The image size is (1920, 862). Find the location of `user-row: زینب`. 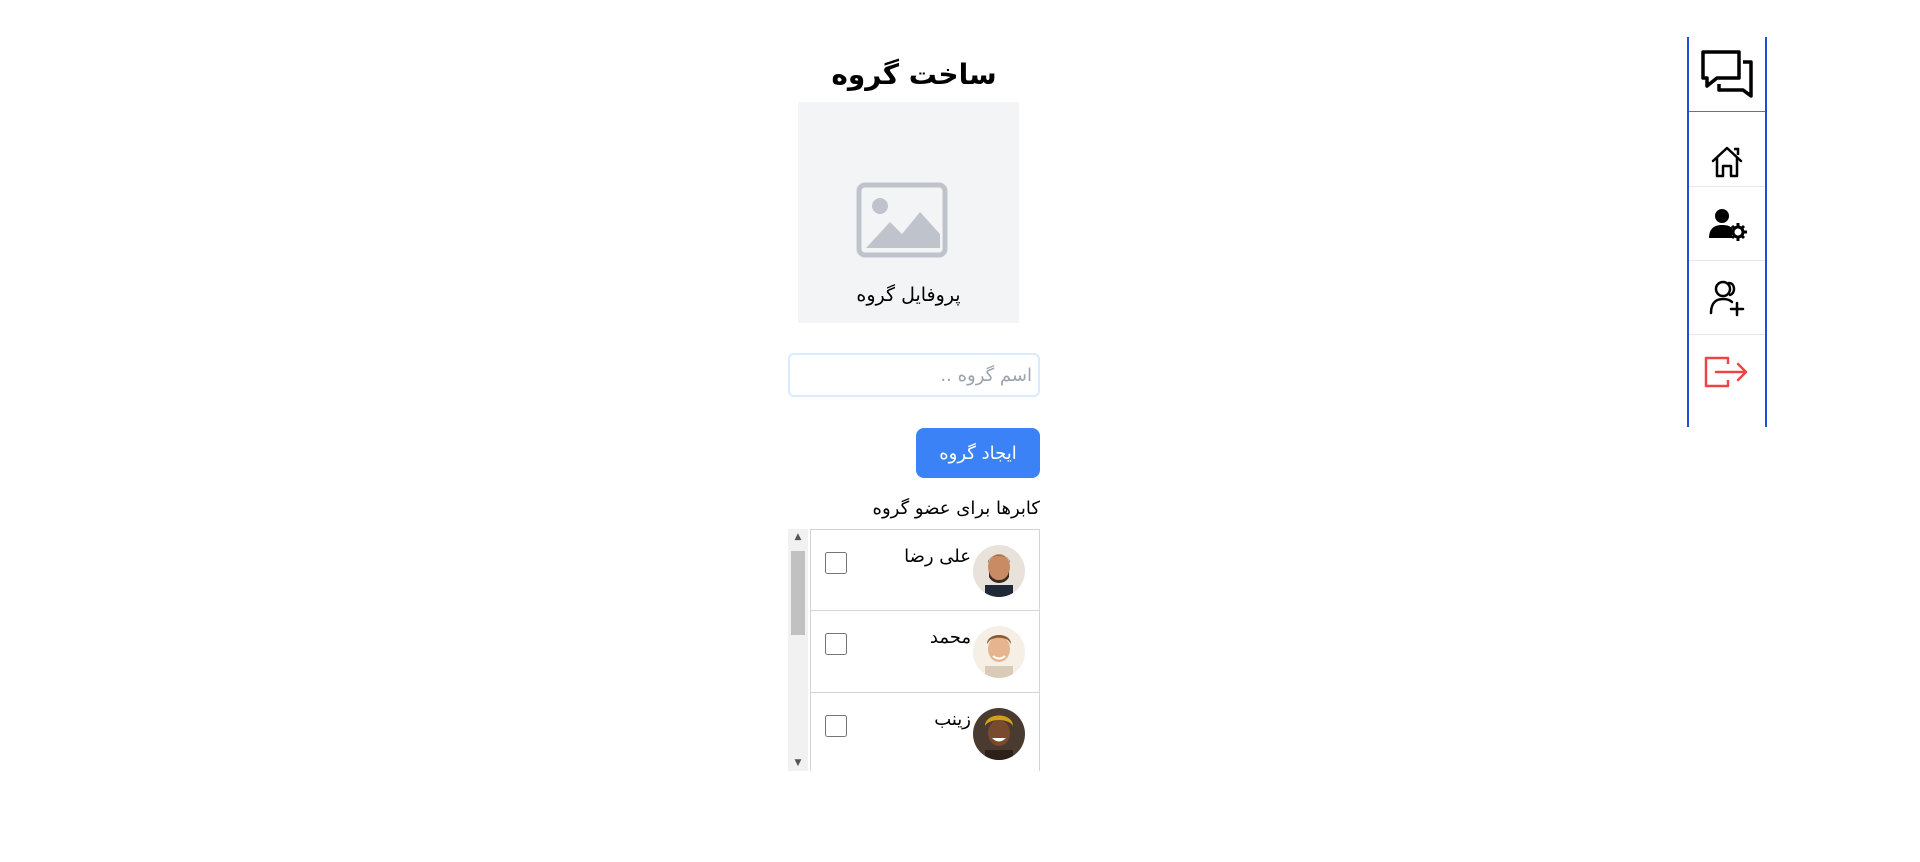

user-row: زینب is located at coordinates (925, 732).